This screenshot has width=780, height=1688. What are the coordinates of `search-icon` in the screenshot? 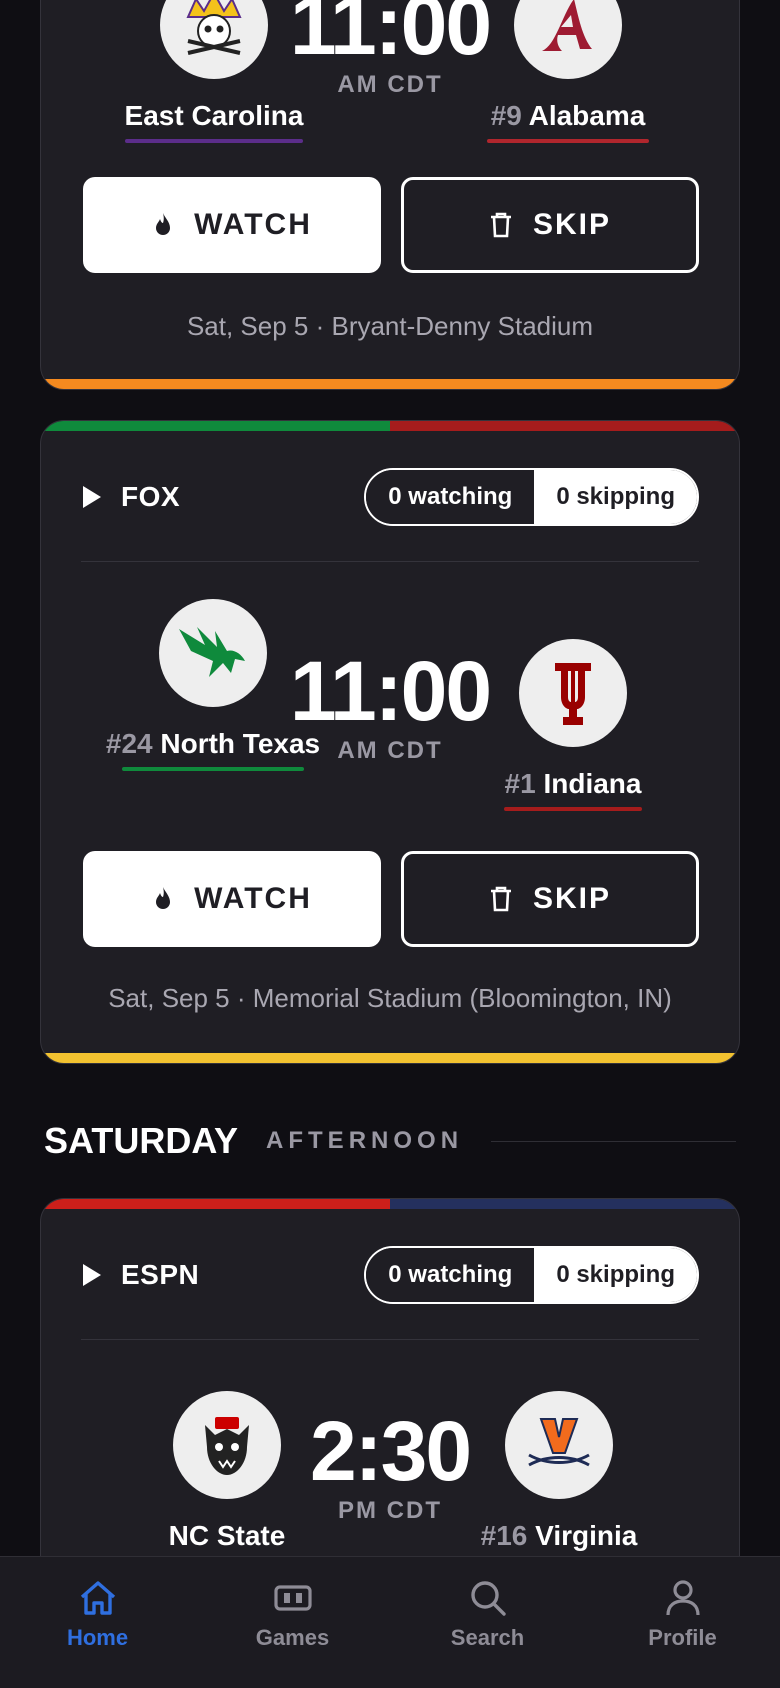 It's located at (488, 1598).